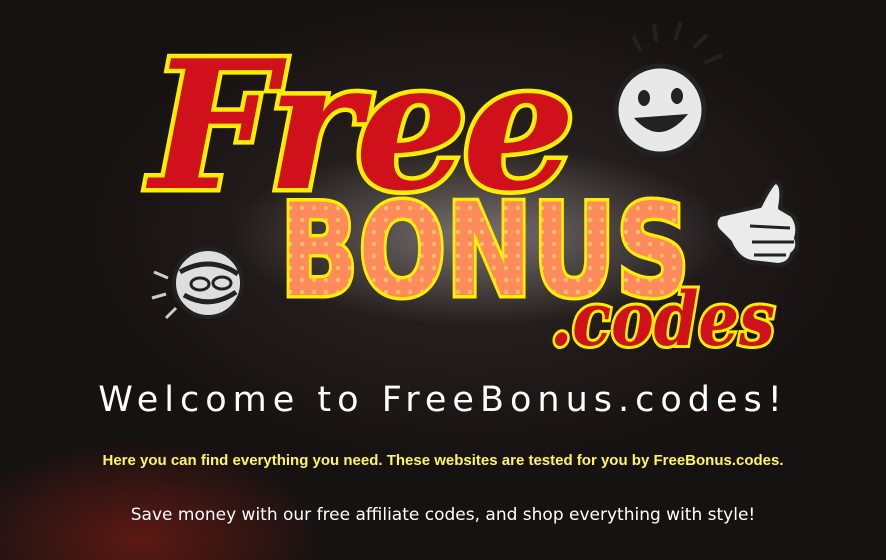  What do you see at coordinates (443, 400) in the screenshot?
I see `welcome-heading: Welcome to FreeBonus.codes!` at bounding box center [443, 400].